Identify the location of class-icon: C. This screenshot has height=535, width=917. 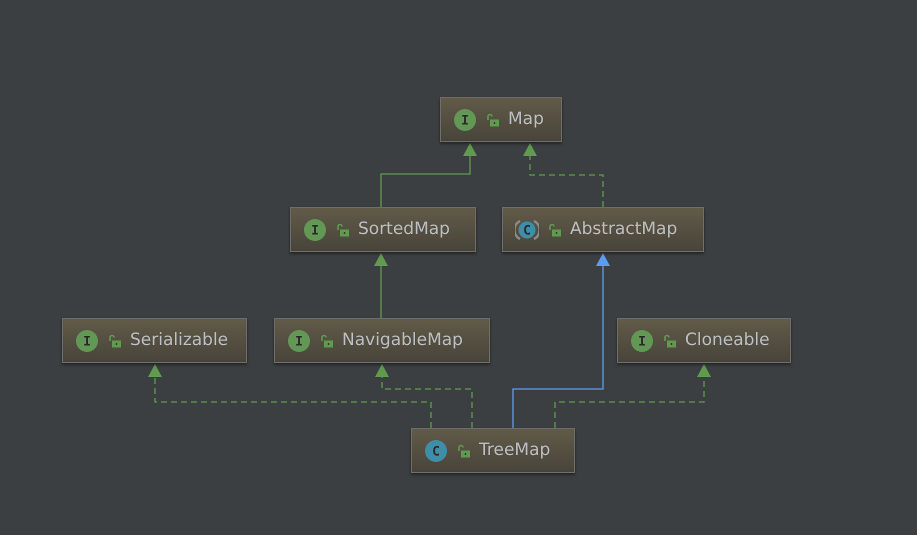
(436, 450).